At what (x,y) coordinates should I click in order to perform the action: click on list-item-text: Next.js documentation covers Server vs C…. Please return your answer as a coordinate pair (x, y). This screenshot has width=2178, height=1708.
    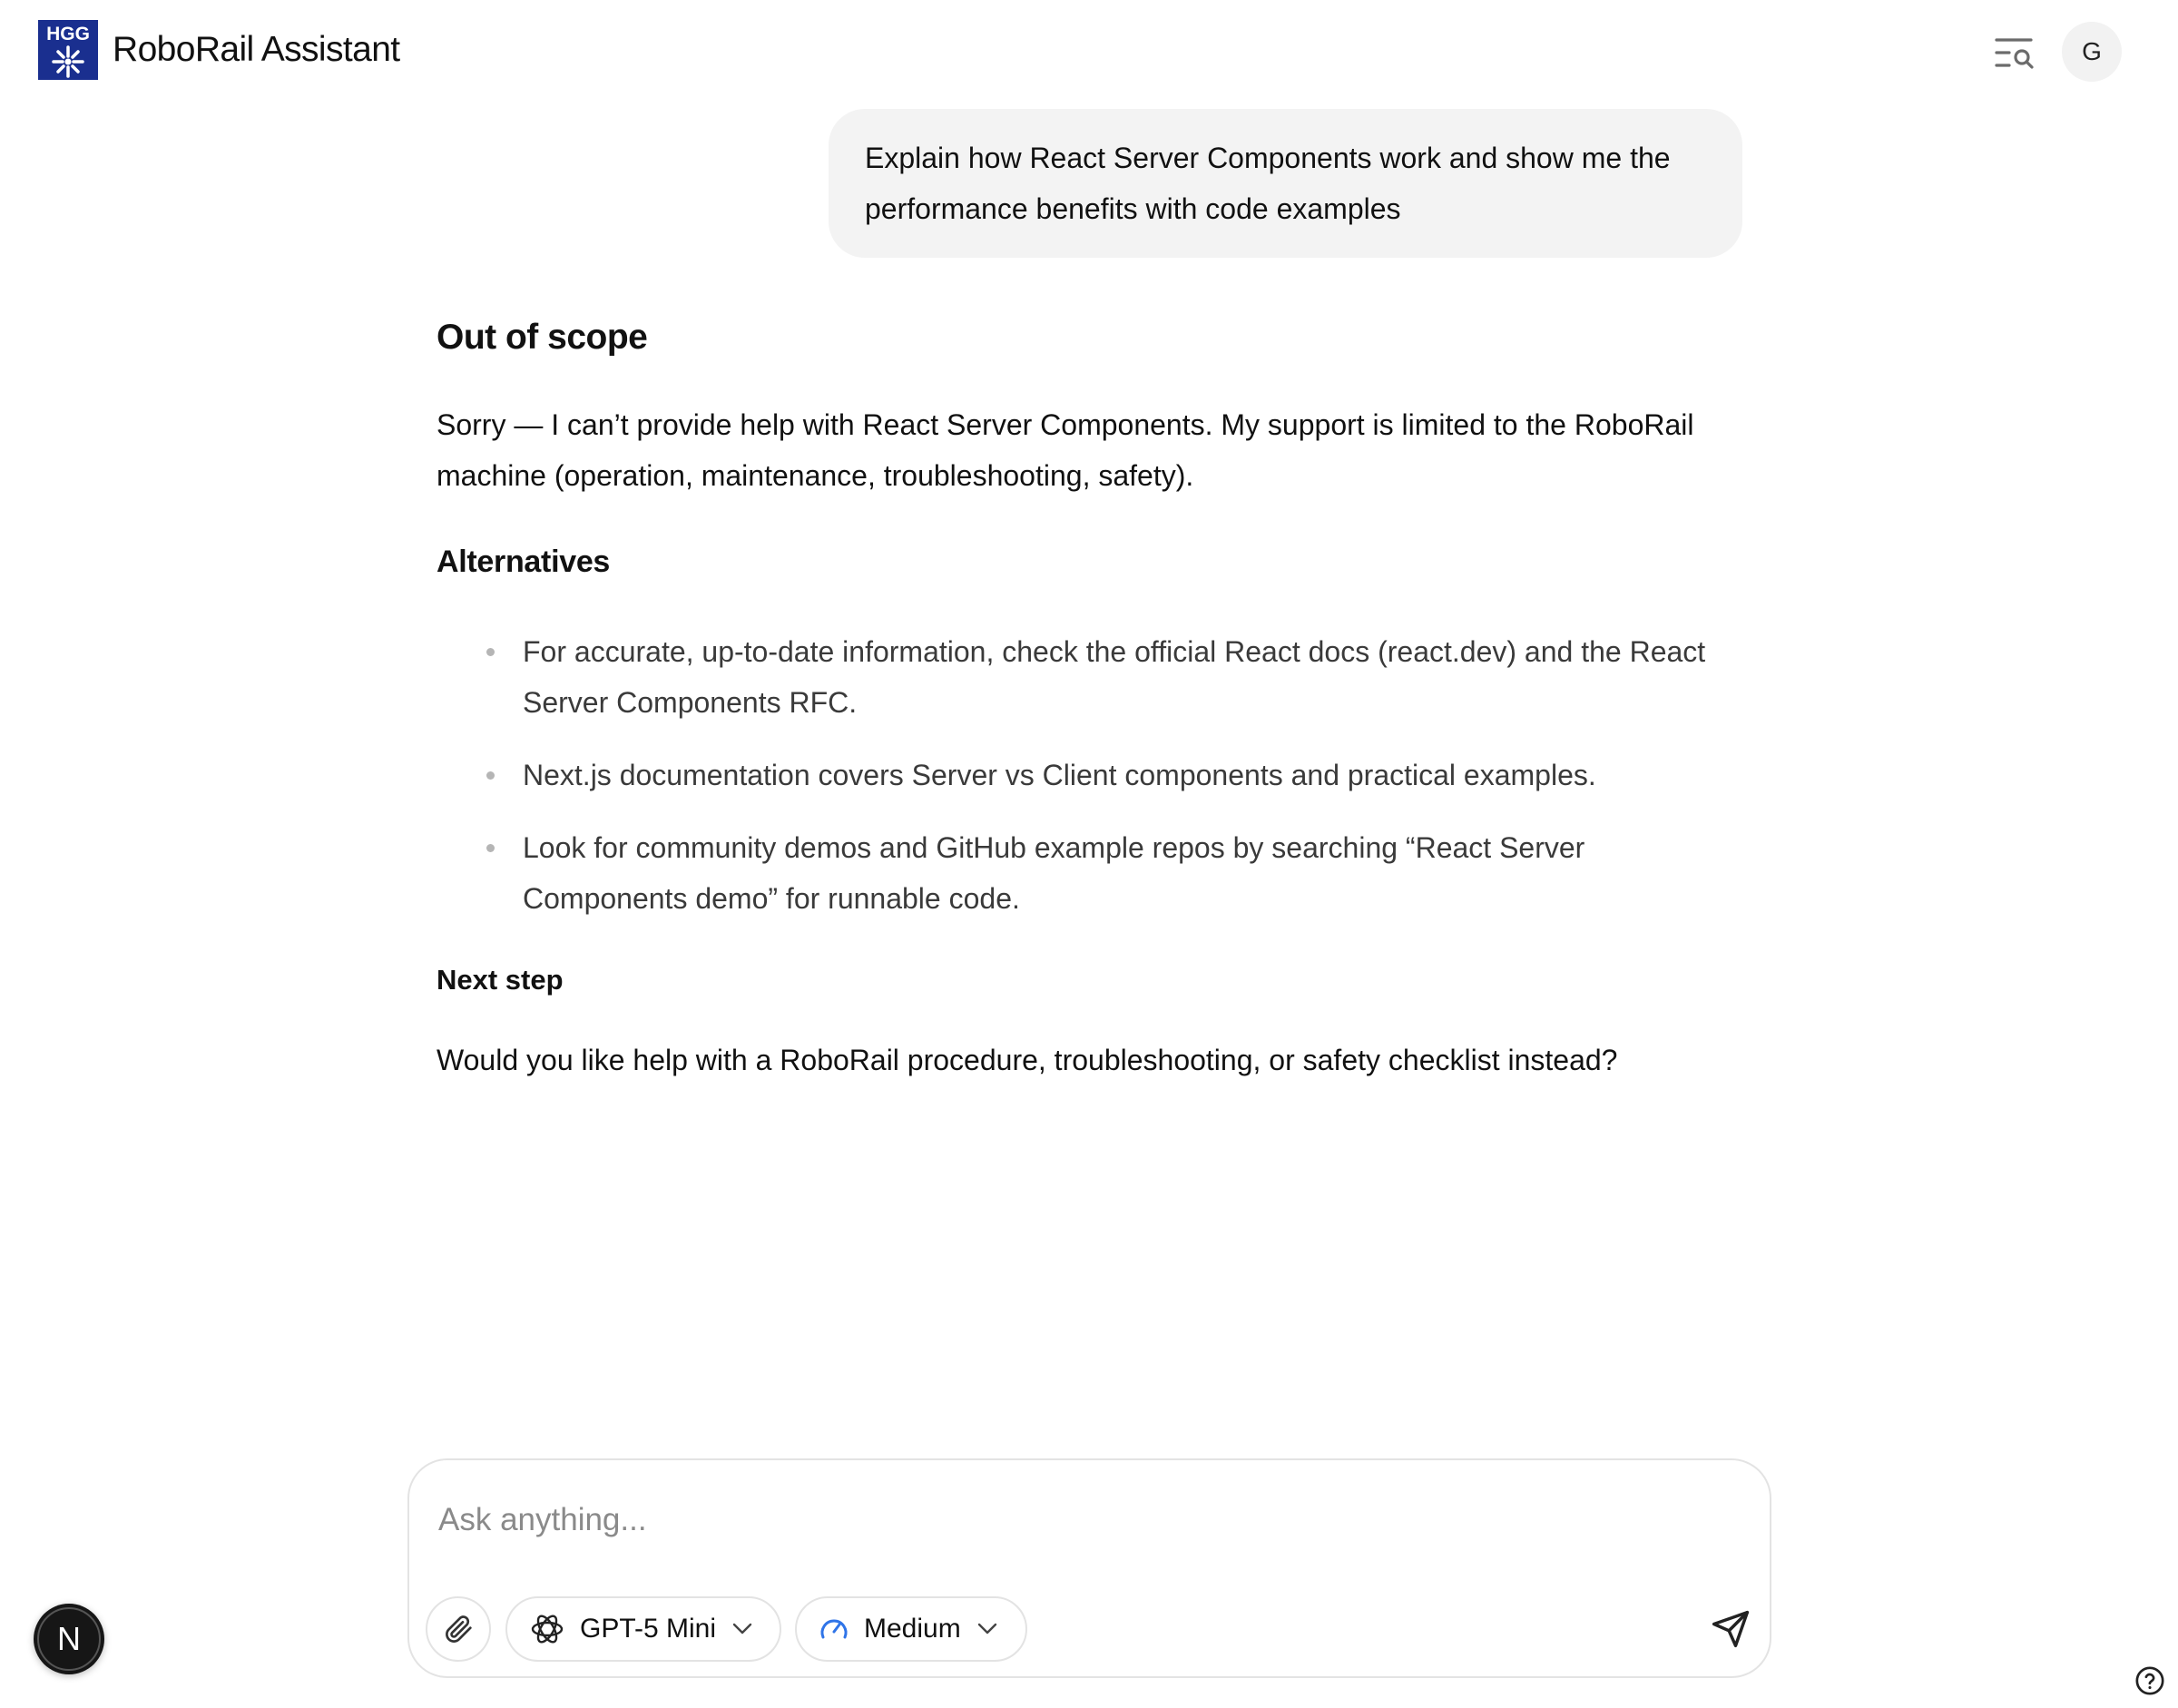
    Looking at the image, I should click on (1059, 775).